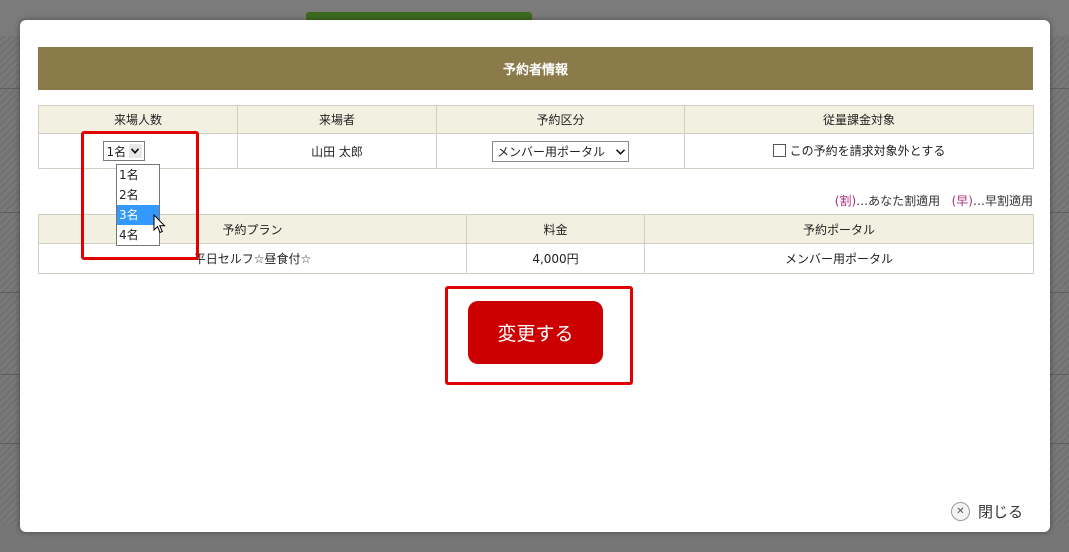 Image resolution: width=1069 pixels, height=552 pixels. Describe the element at coordinates (535, 332) in the screenshot. I see `change-button: 変更する` at that location.